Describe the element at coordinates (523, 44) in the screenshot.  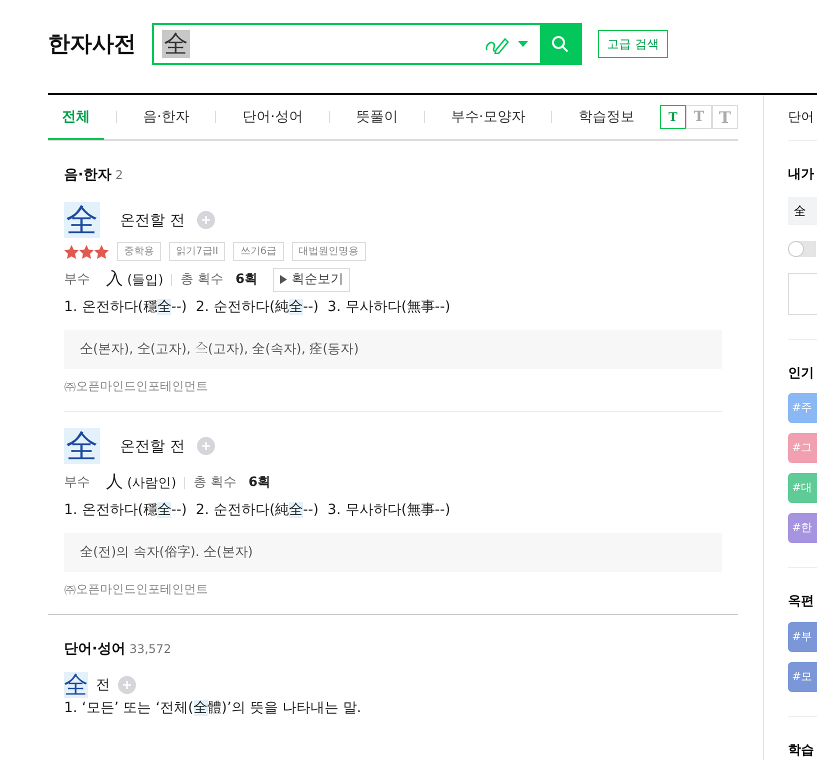
I see `dropdown-icon` at that location.